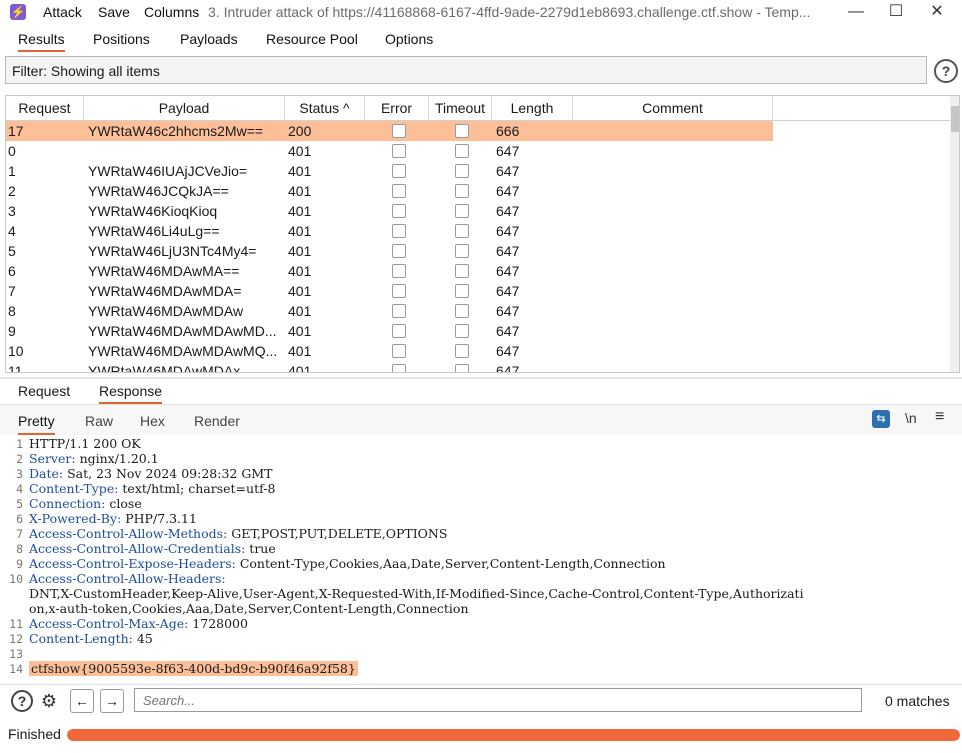  I want to click on status-text: Finished, so click(34, 734).